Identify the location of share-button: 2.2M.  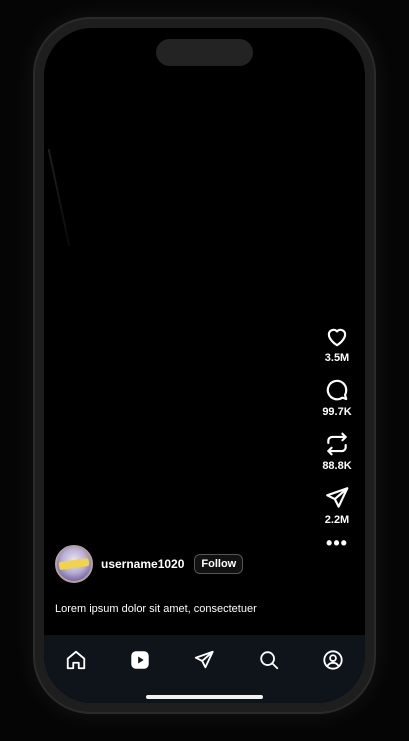
(337, 505).